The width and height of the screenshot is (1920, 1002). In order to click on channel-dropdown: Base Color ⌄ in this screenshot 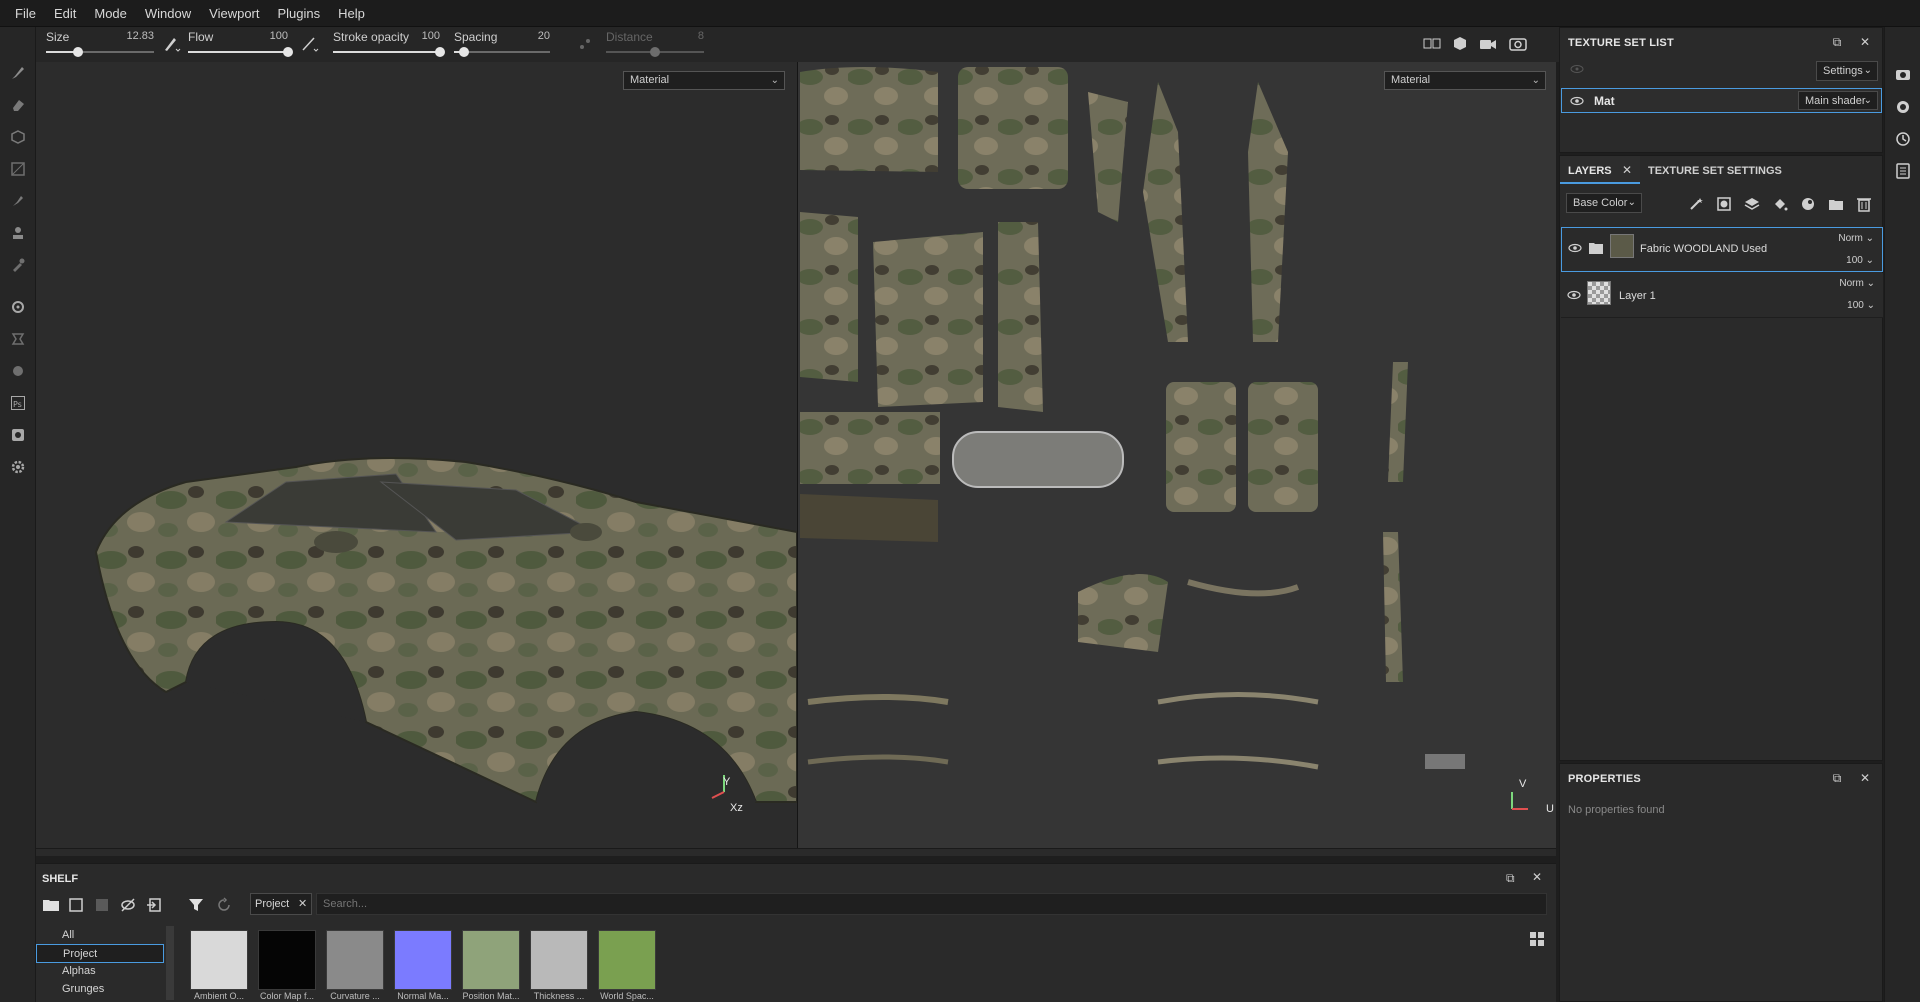, I will do `click(1604, 203)`.